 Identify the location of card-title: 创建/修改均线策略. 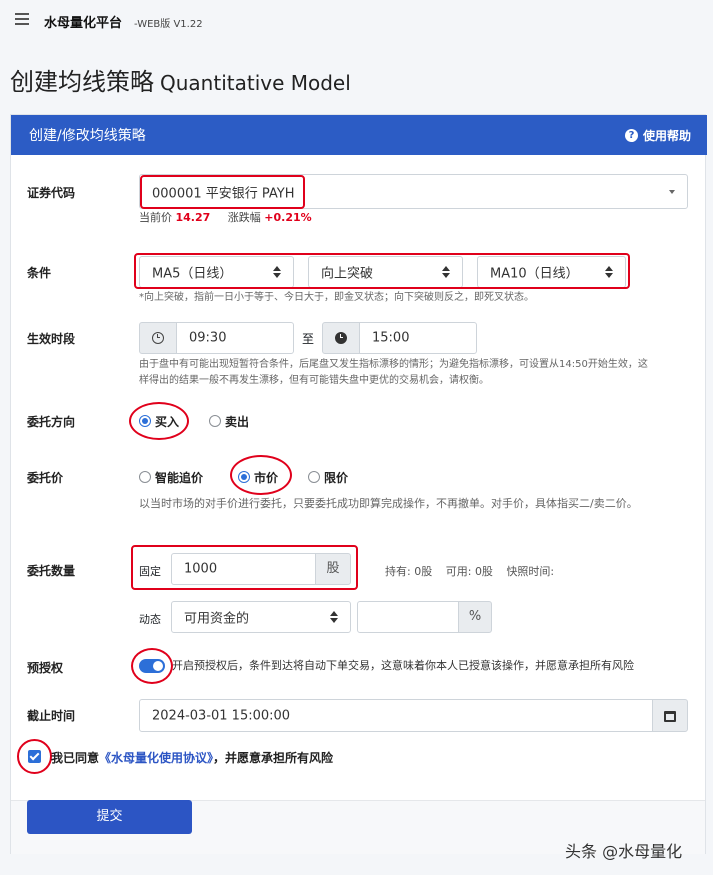
(87, 136).